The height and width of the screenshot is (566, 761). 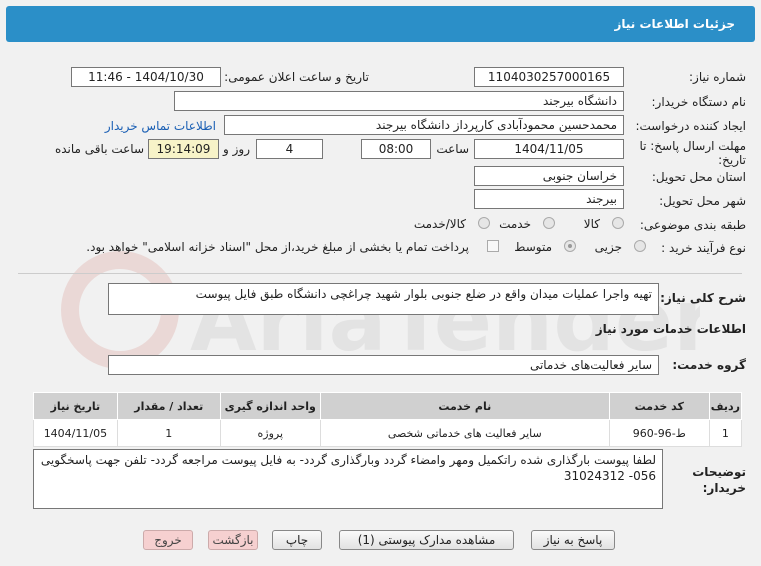 I want to click on city-field: بیرجند, so click(x=549, y=199).